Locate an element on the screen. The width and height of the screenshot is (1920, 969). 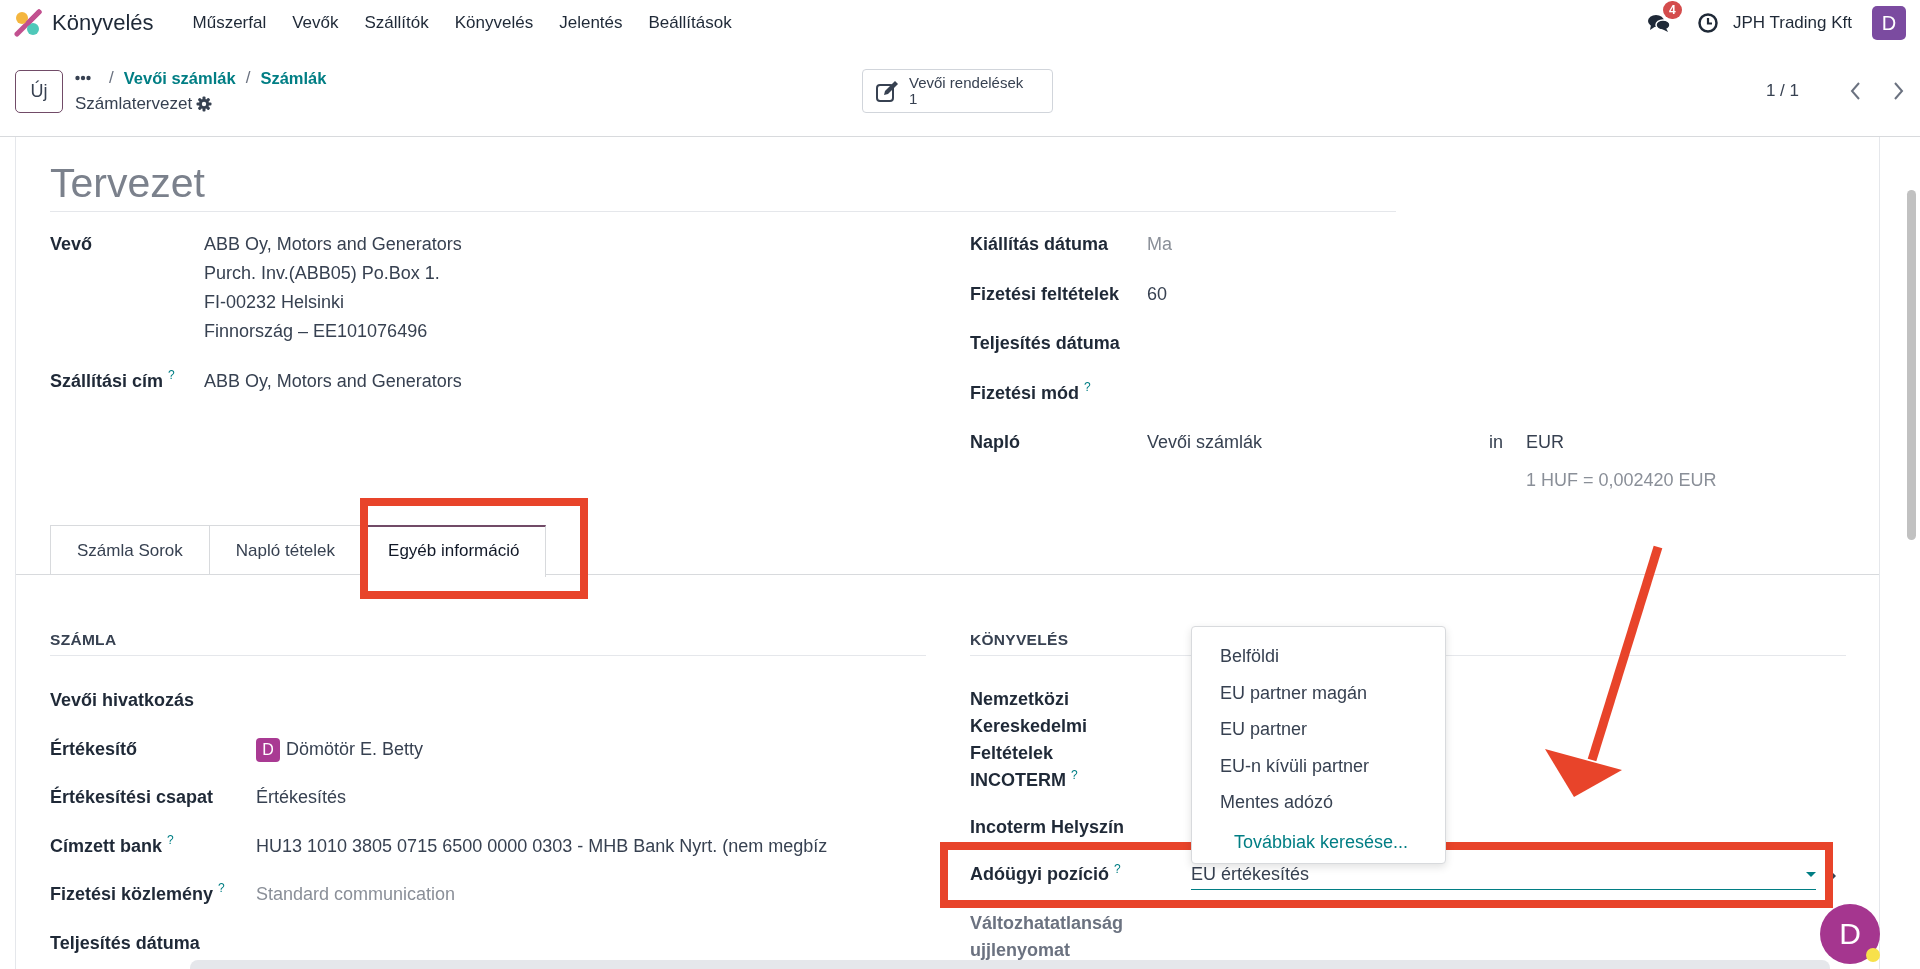
field-label: Adóügyi pozíció $^{?}$ is located at coordinates (1045, 873).